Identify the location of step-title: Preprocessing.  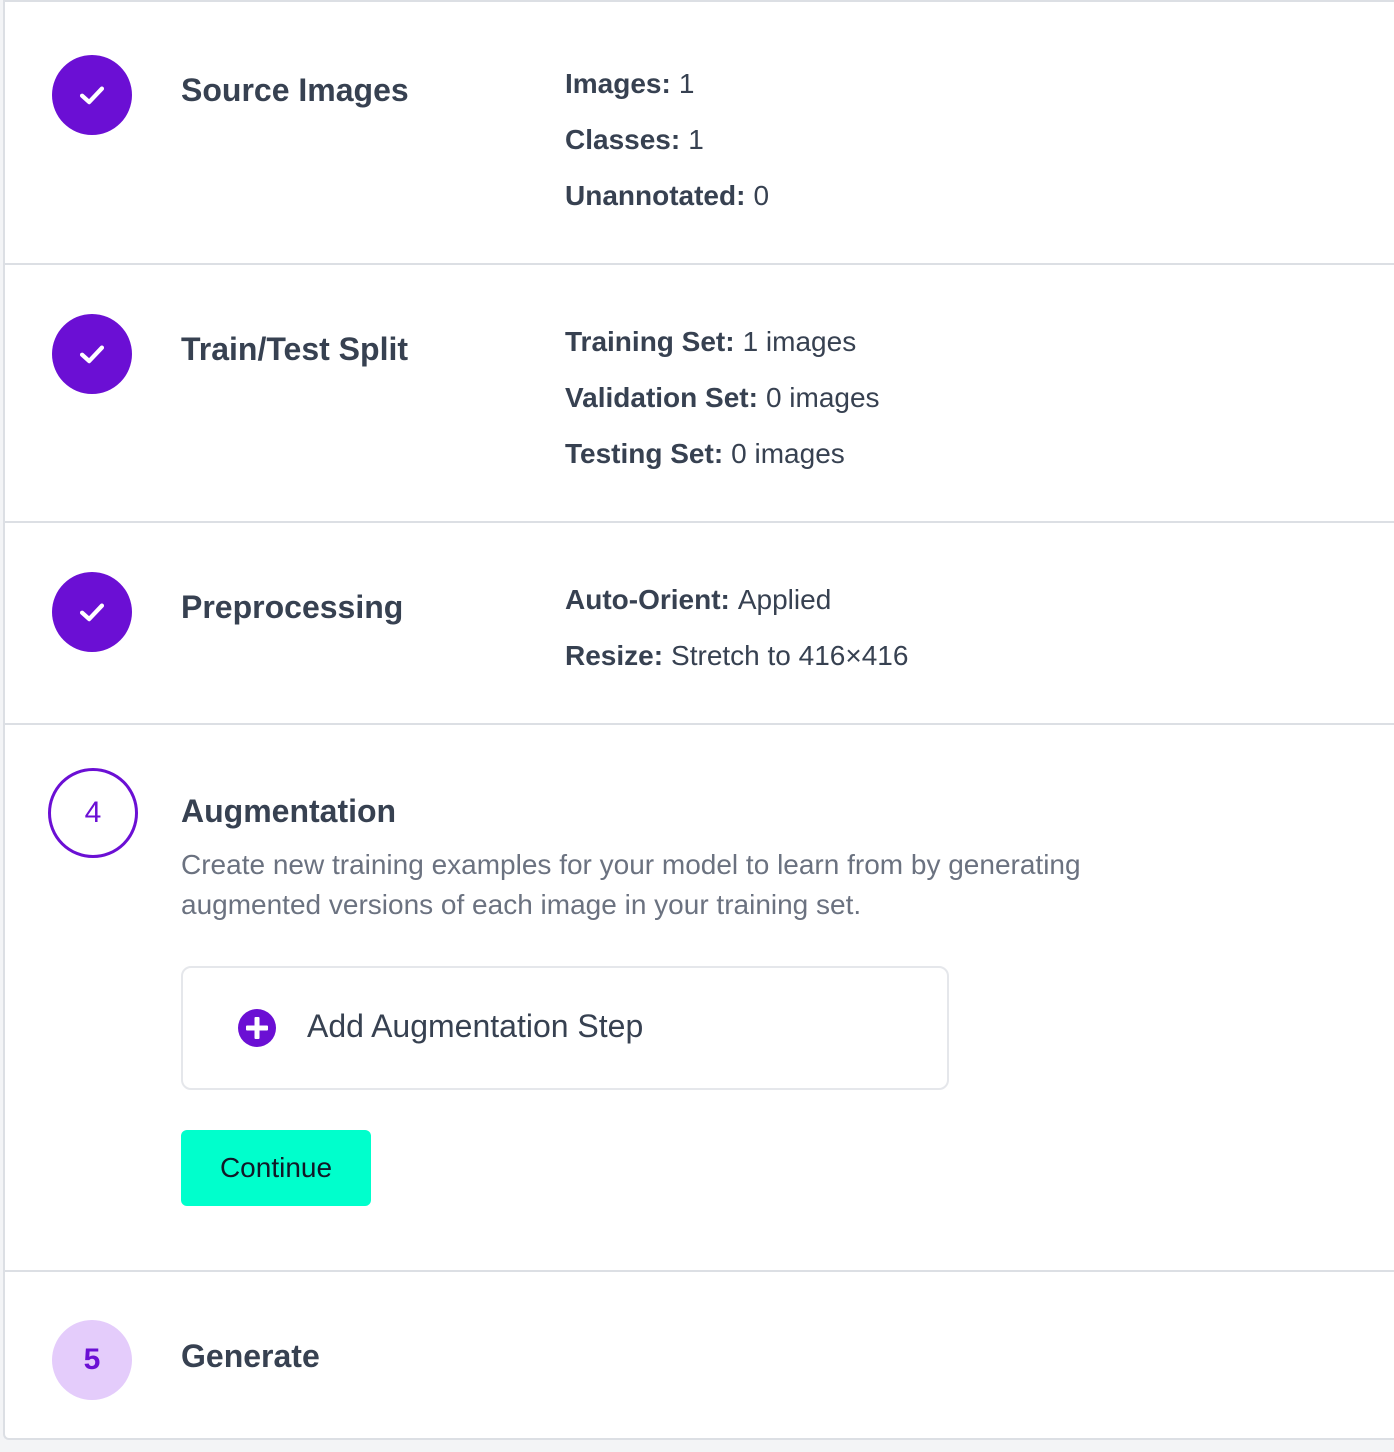
(292, 607).